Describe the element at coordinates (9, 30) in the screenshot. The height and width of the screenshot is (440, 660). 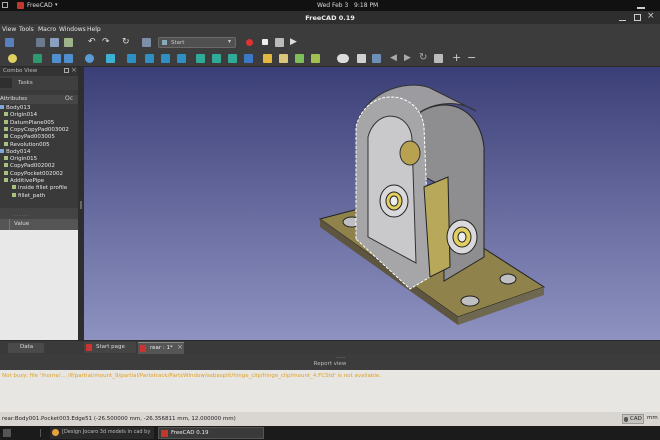
I see `menu-view: View` at that location.